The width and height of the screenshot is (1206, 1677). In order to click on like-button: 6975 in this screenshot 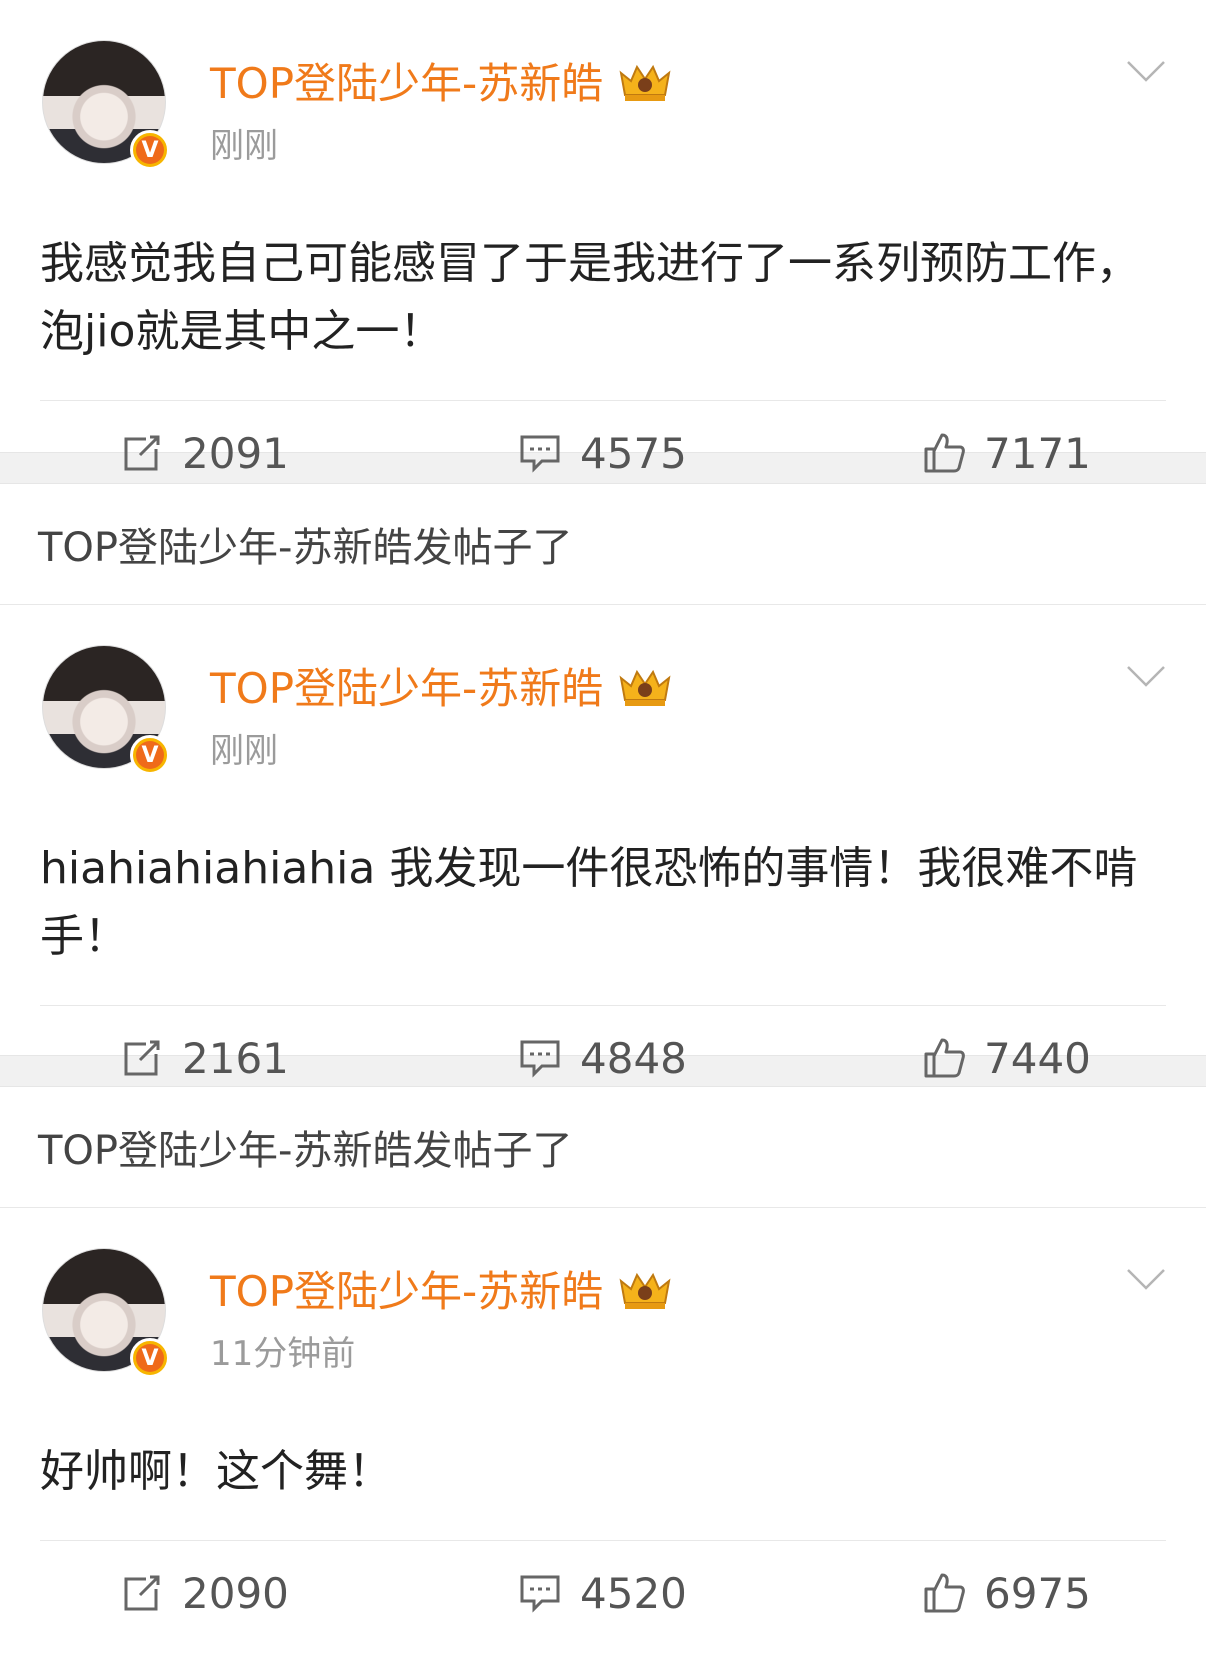, I will do `click(1006, 1593)`.